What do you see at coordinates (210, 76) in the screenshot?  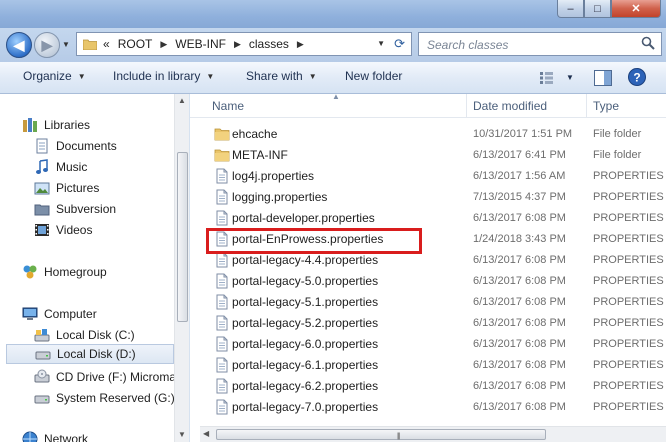 I see `dropdown-caret-icon: ▼` at bounding box center [210, 76].